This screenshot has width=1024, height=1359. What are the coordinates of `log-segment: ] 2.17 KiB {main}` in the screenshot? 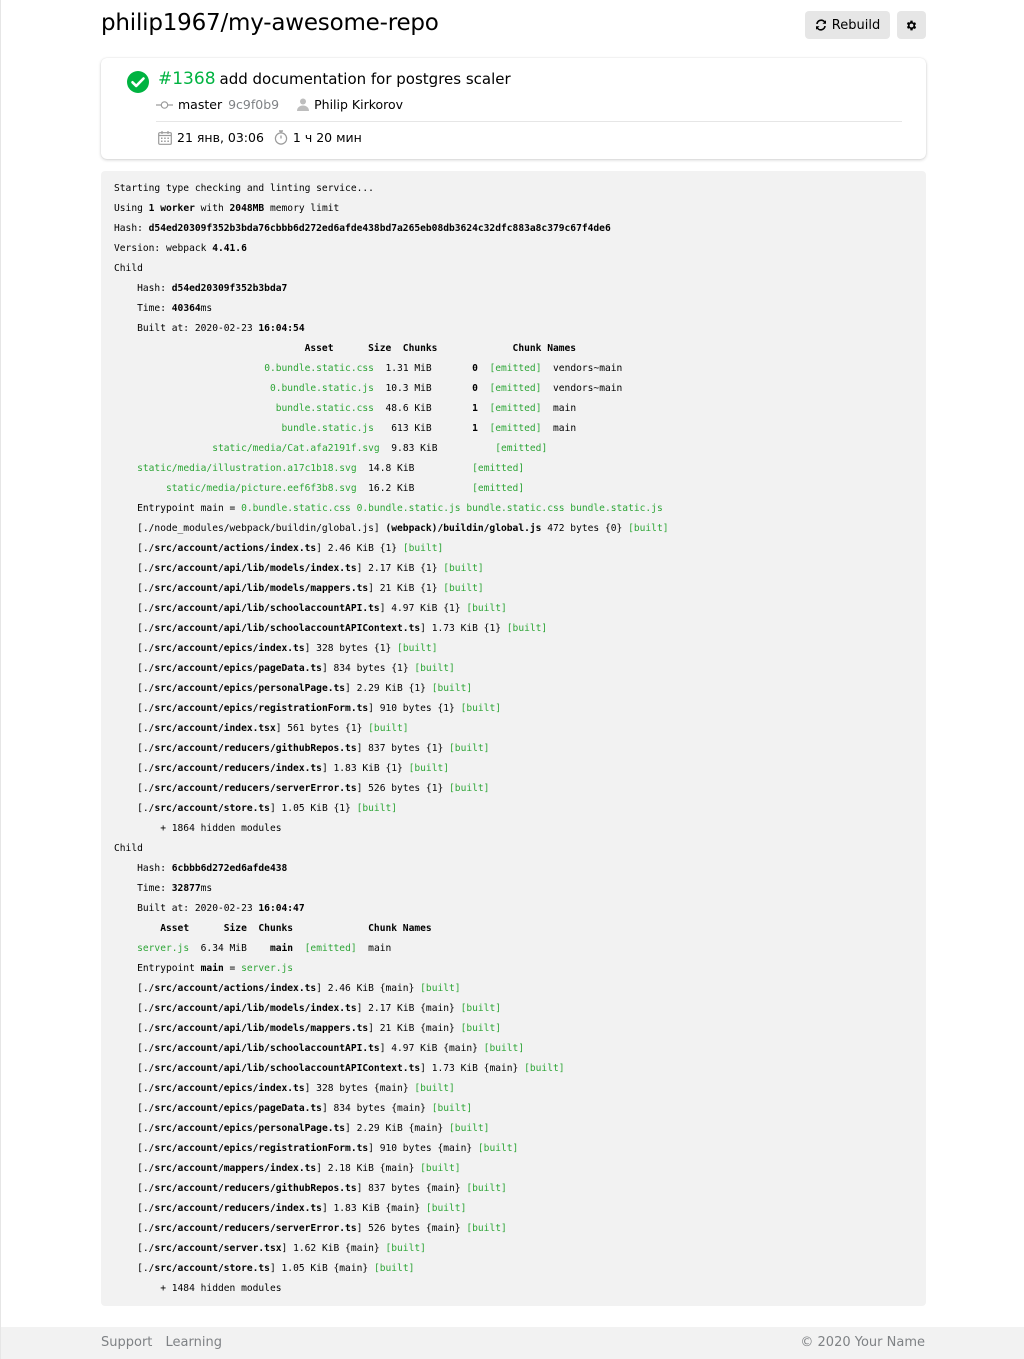 It's located at (408, 1008).